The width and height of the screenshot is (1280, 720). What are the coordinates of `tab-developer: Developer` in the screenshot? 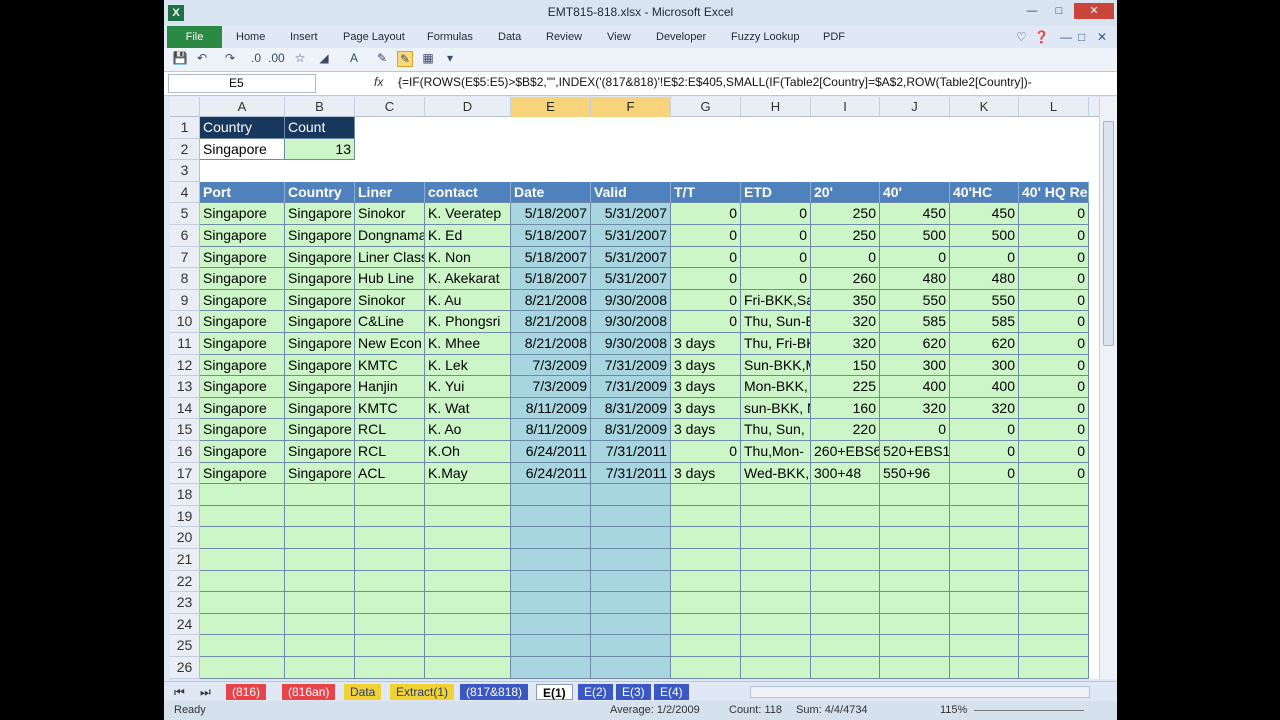 It's located at (681, 37).